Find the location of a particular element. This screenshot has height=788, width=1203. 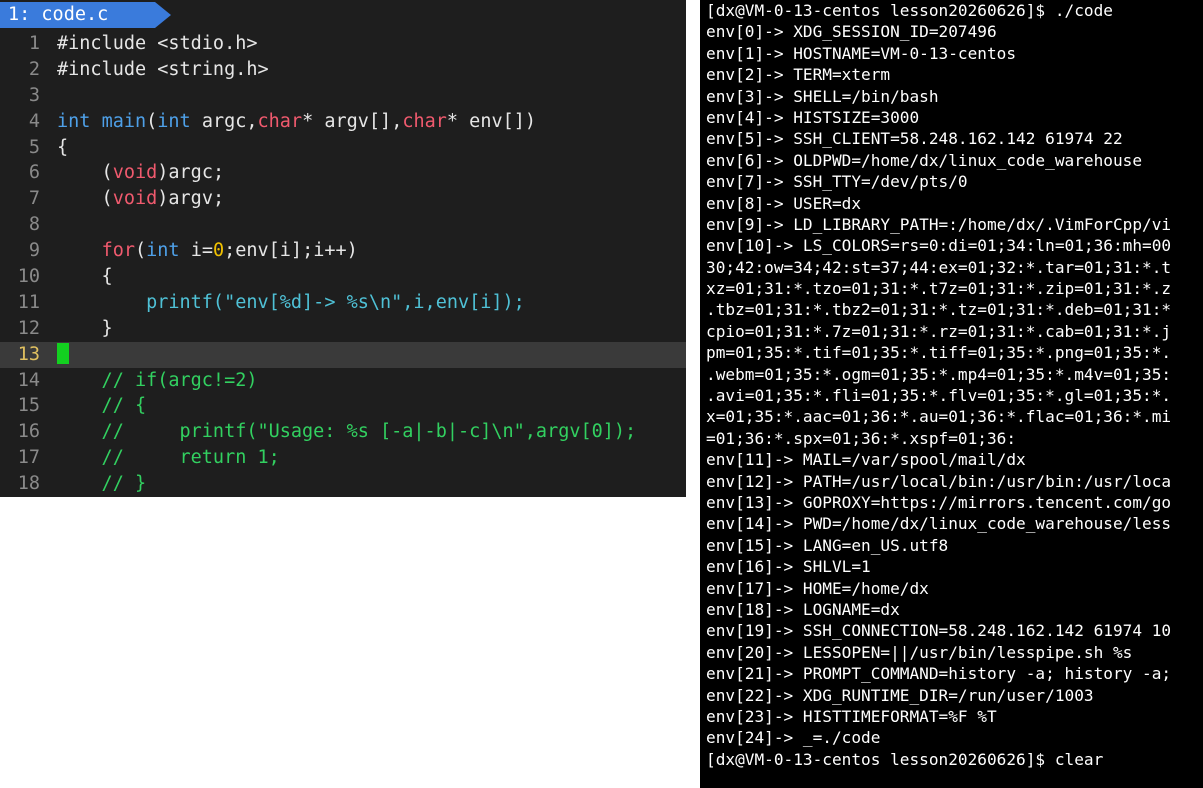

code-text: (void)argc; is located at coordinates (141, 173).